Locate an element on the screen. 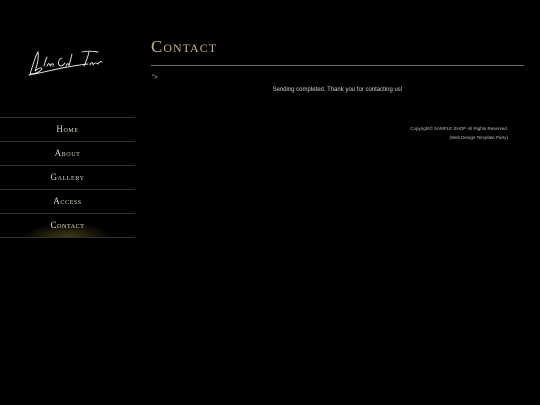  nav-item-contact: Contact is located at coordinates (67, 225).